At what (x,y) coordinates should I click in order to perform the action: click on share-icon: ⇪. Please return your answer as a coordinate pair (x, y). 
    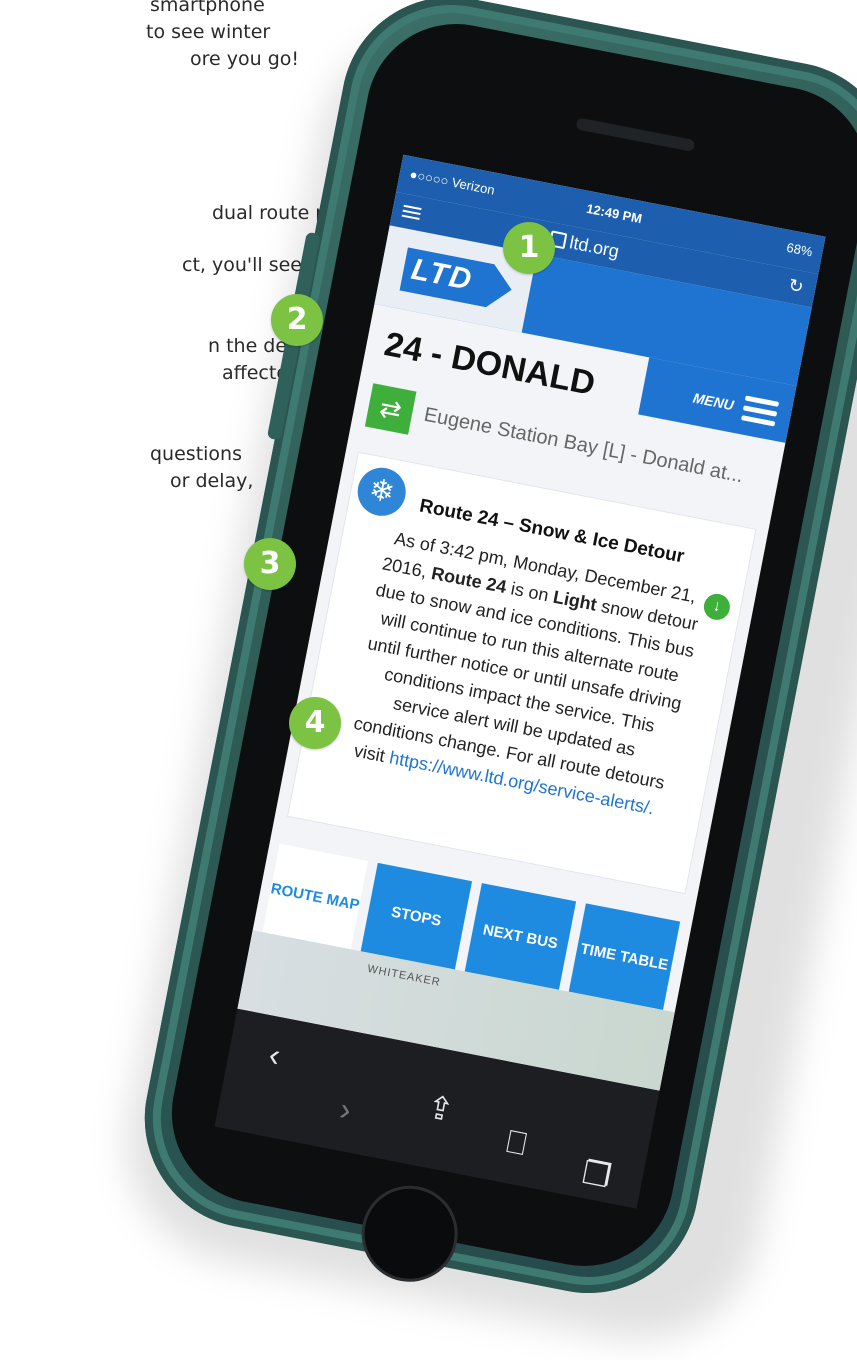
    Looking at the image, I should click on (441, 1108).